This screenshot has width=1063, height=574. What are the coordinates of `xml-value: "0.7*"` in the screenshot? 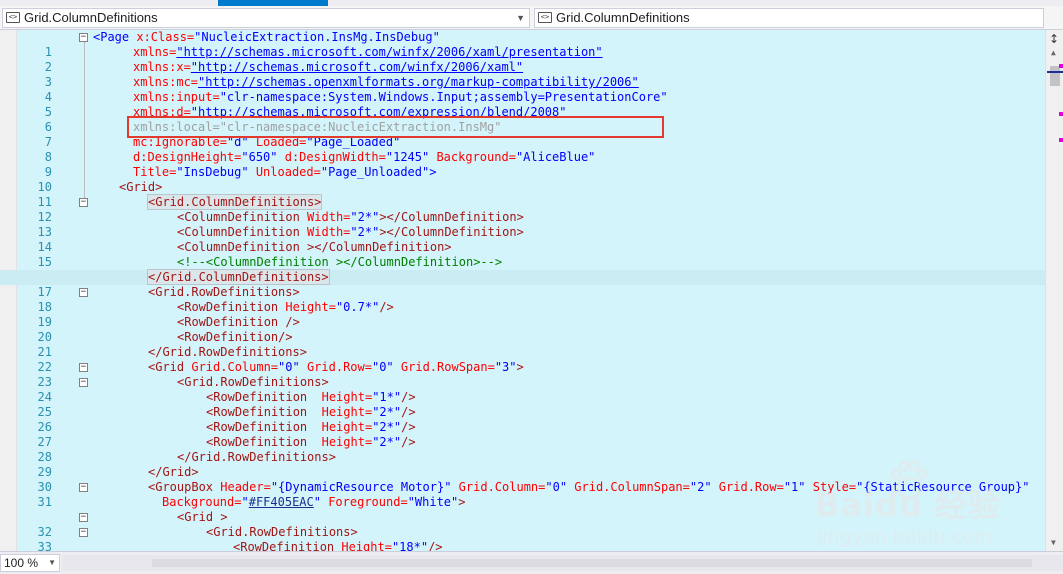 It's located at (357, 307).